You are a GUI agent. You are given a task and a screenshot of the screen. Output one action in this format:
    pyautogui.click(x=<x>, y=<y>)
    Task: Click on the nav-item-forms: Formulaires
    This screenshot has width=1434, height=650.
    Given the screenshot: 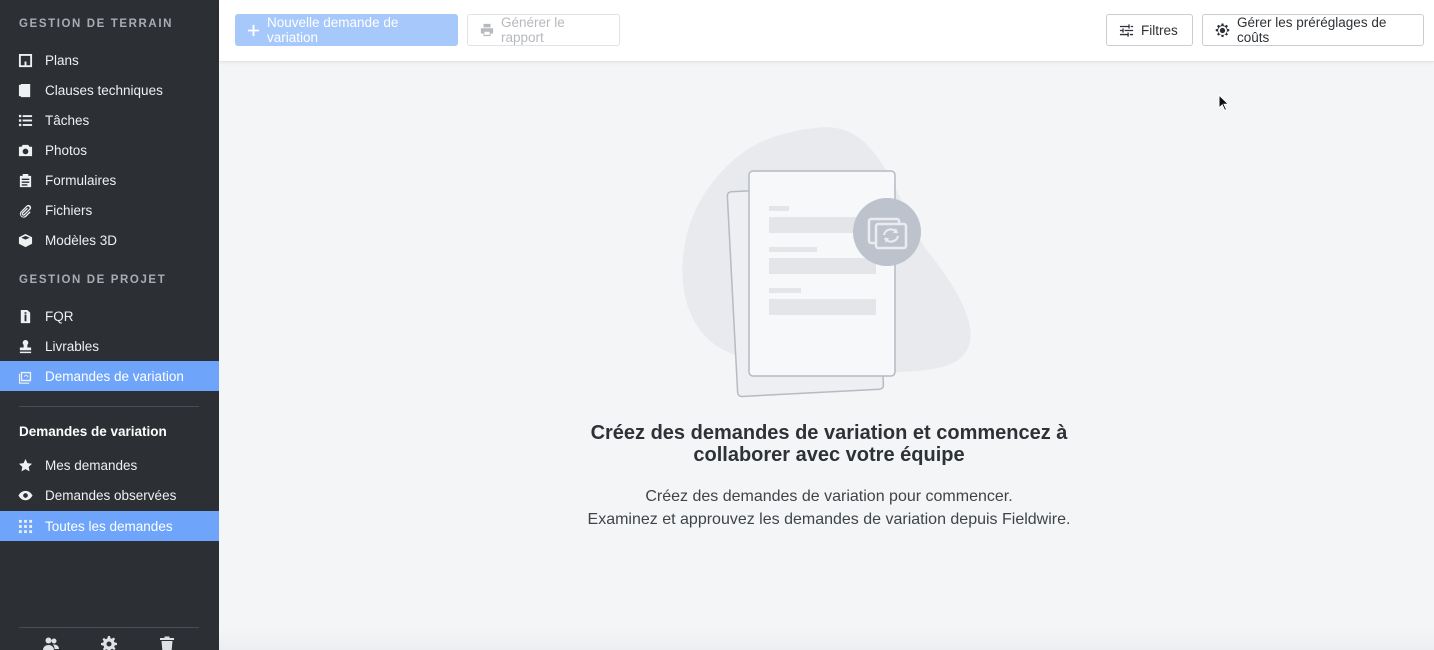 What is the action you would take?
    pyautogui.click(x=109, y=180)
    